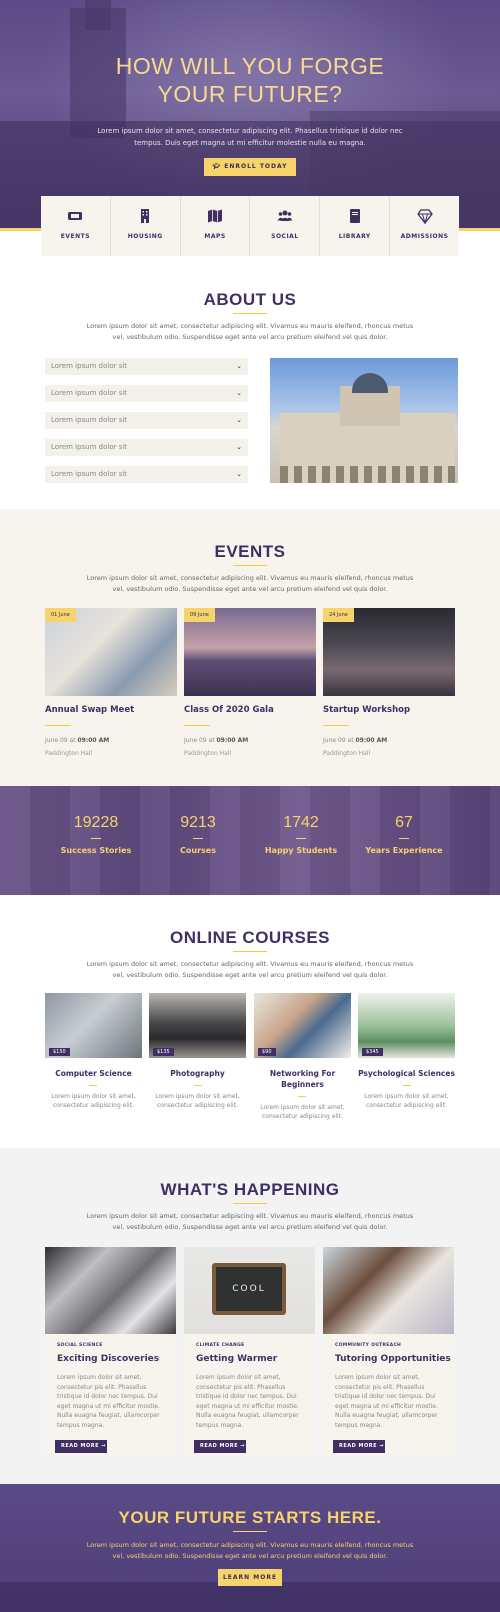 This screenshot has width=500, height=1612. What do you see at coordinates (250, 1577) in the screenshot?
I see `learn-more-button: LEARN MORE` at bounding box center [250, 1577].